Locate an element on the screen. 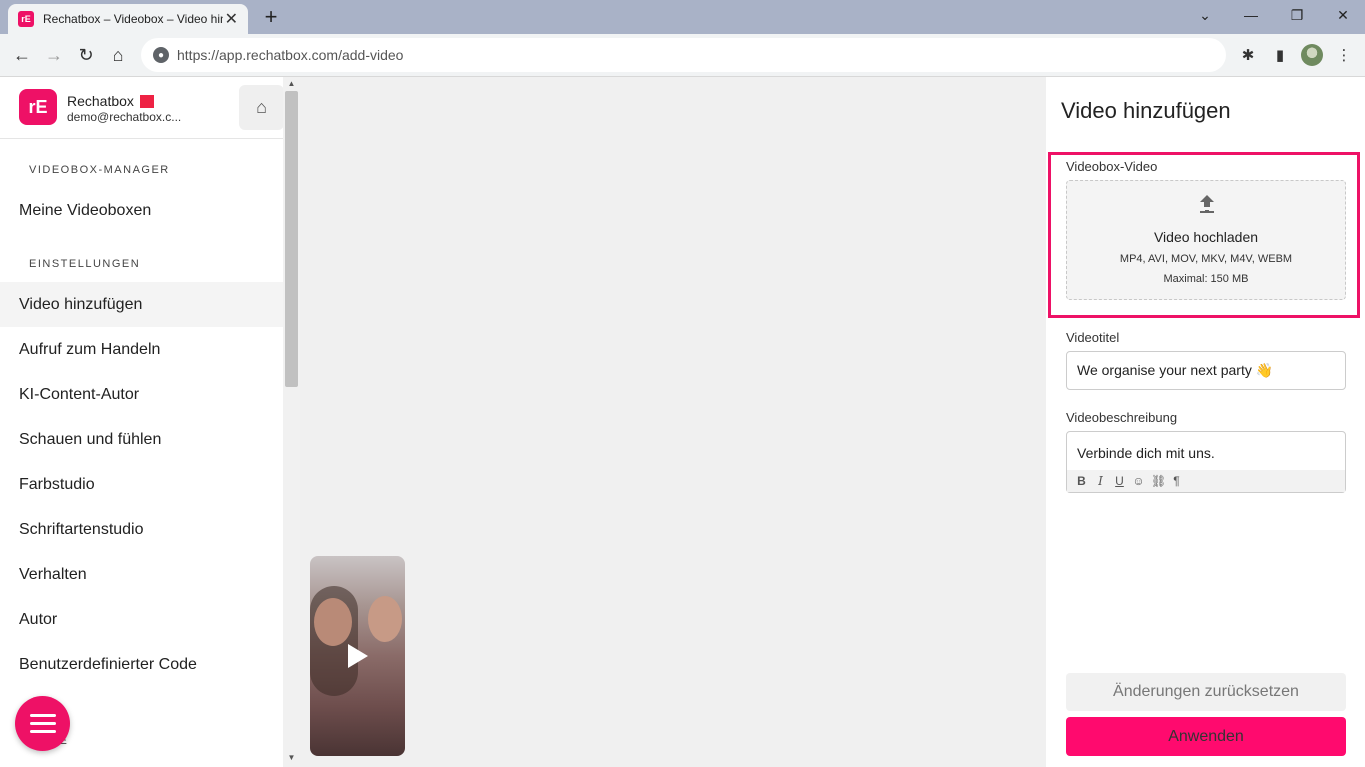 This screenshot has width=1365, height=767. back-arrow-icon: ← is located at coordinates (22, 55).